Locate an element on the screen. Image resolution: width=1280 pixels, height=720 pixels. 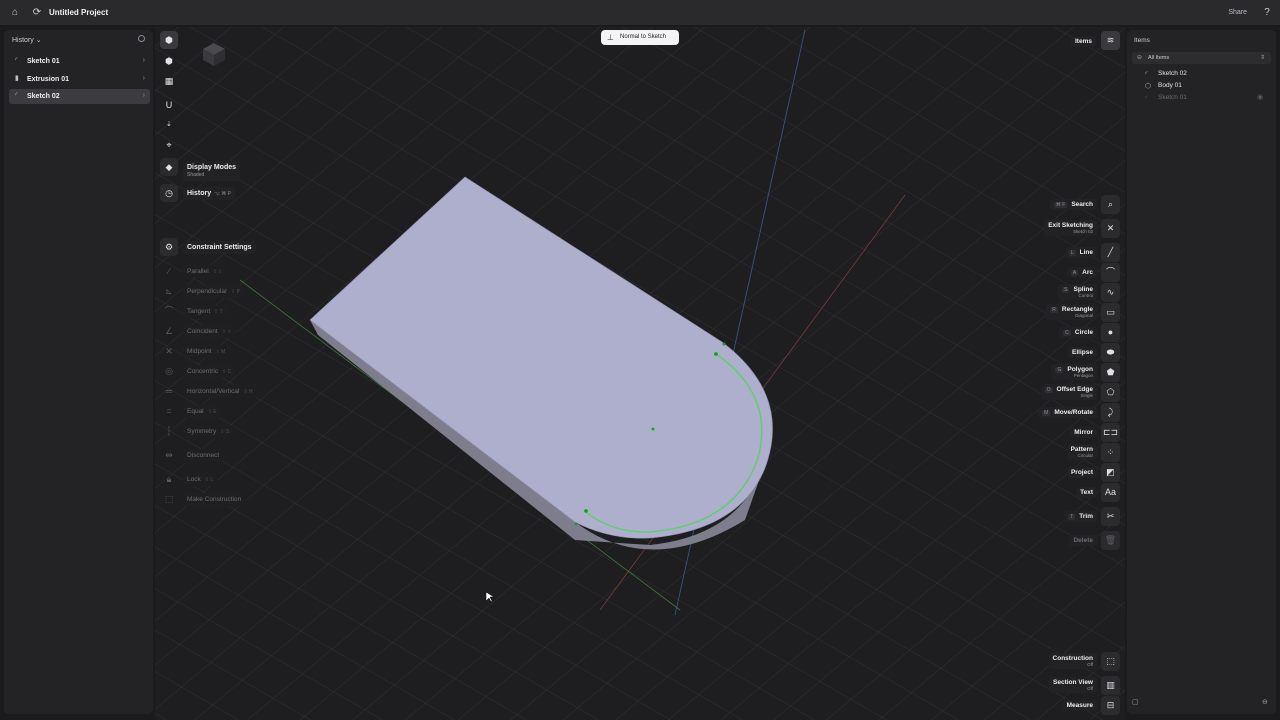
history-item-sketch-02: ◜ Sketch 02 › is located at coordinates (79, 96).